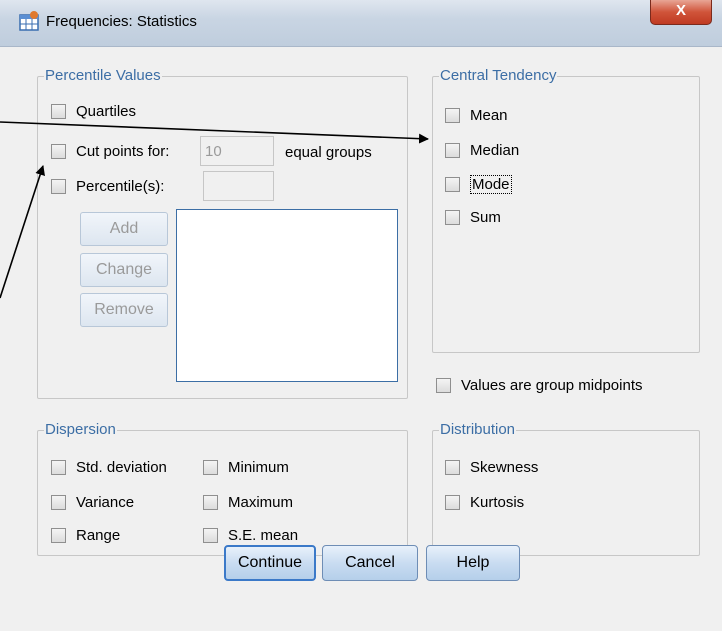 The image size is (722, 631). Describe the element at coordinates (121, 21) in the screenshot. I see `window-title: Frequencies: Statistics` at that location.